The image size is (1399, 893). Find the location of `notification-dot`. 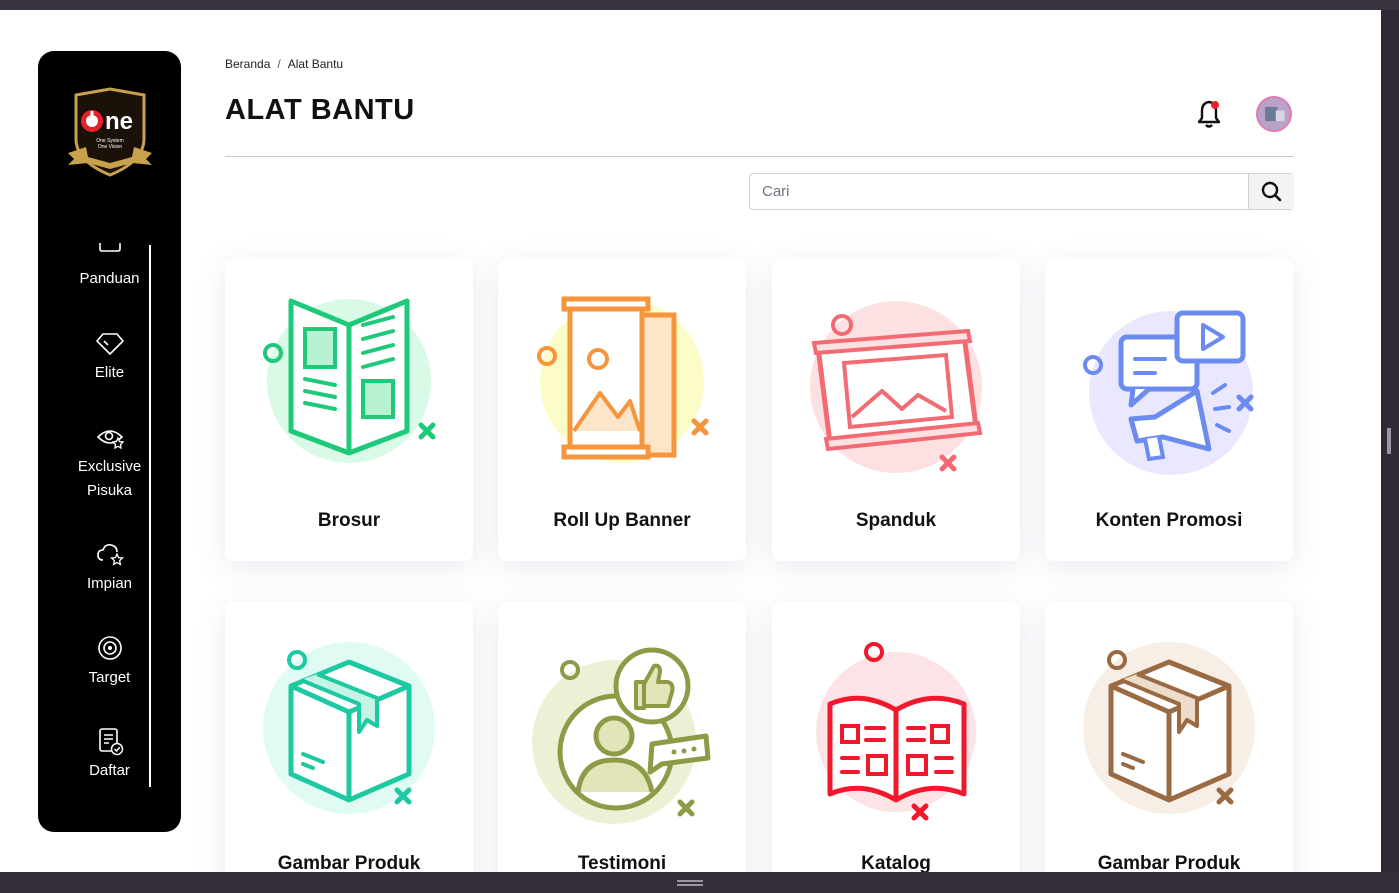

notification-dot is located at coordinates (1215, 105).